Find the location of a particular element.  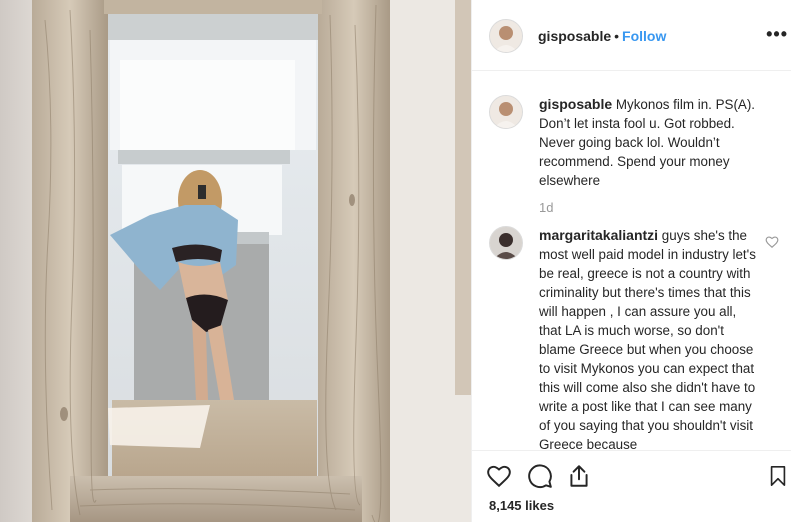

likes-count: 8,145 likes is located at coordinates (521, 505).